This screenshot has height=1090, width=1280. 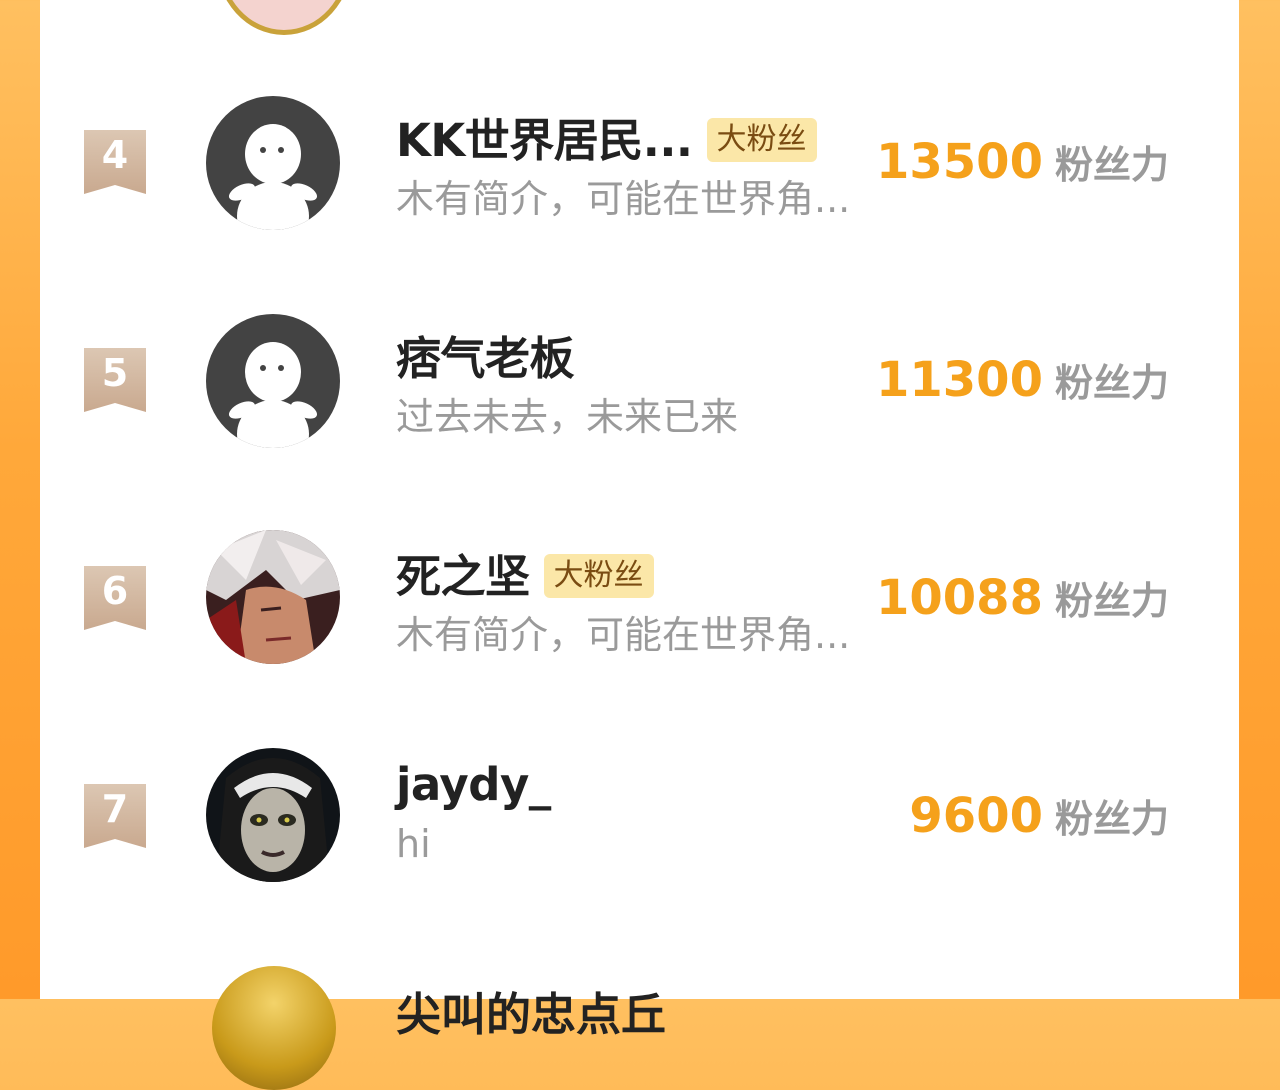 I want to click on user-name-text: jaydy_, so click(x=473, y=784).